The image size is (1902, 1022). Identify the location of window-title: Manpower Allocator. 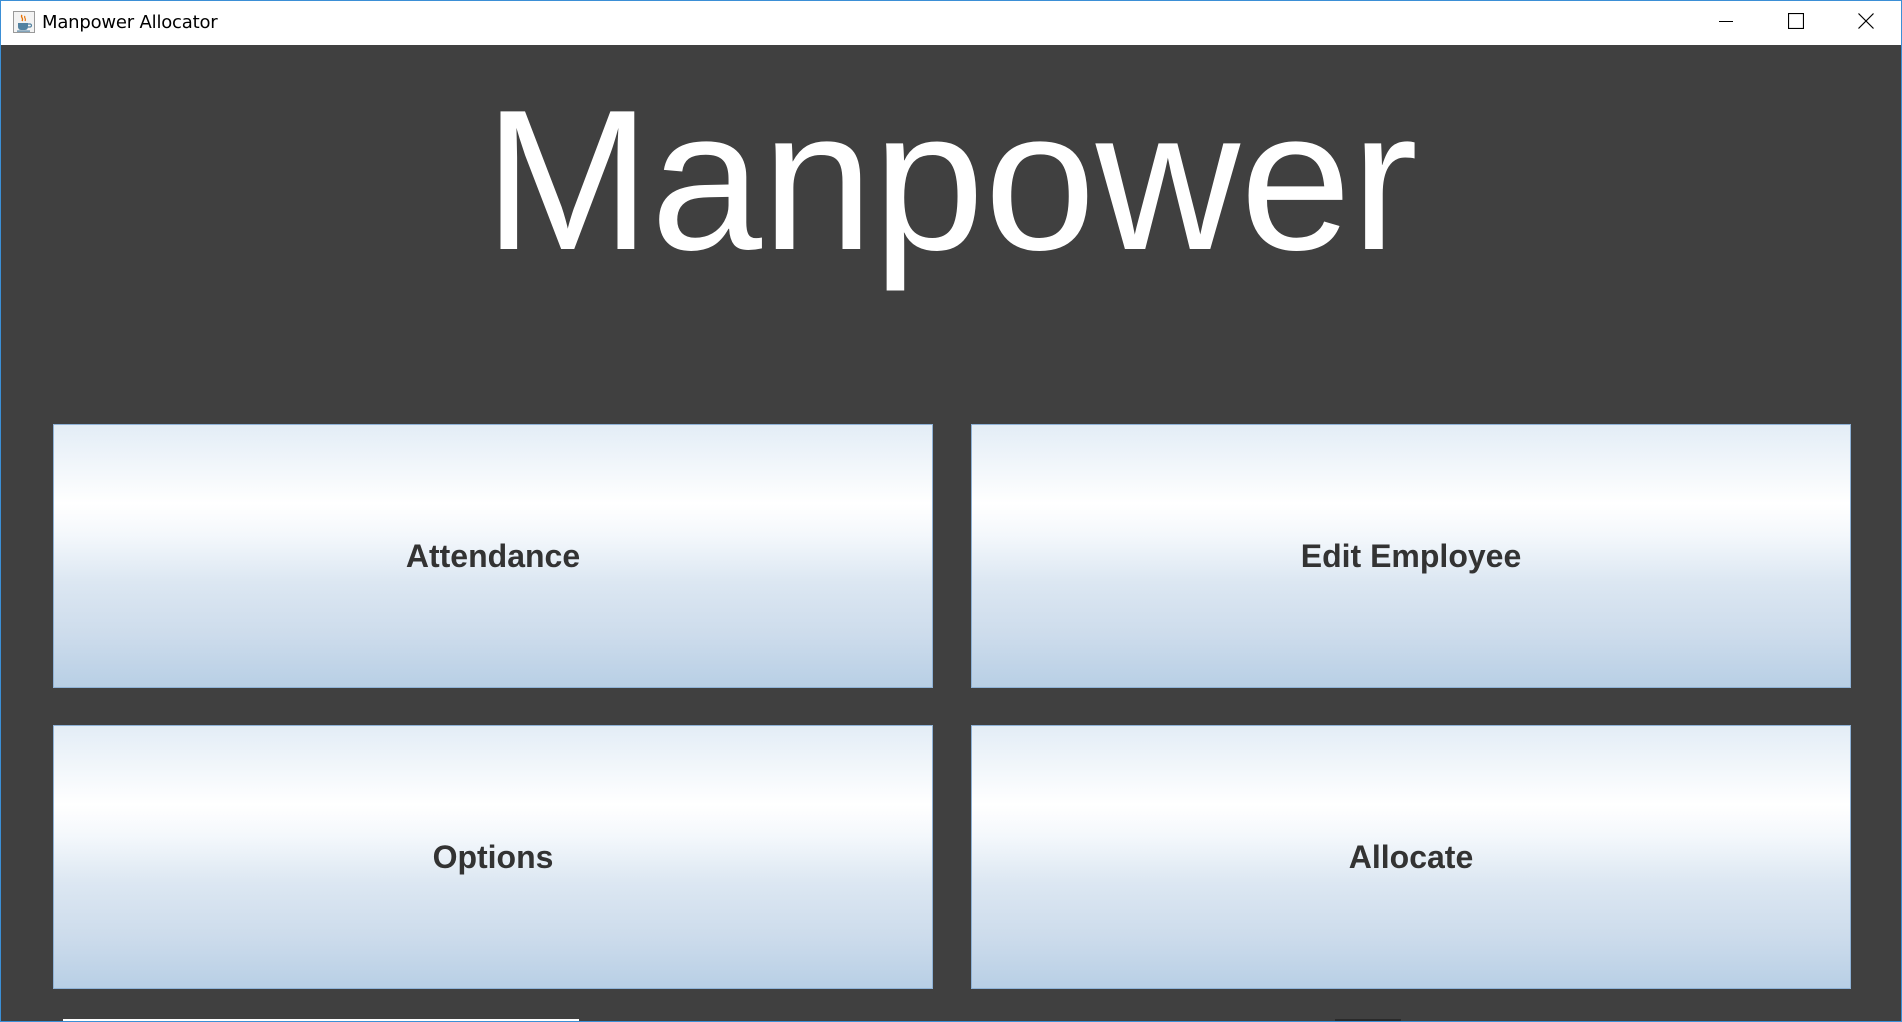
(130, 22).